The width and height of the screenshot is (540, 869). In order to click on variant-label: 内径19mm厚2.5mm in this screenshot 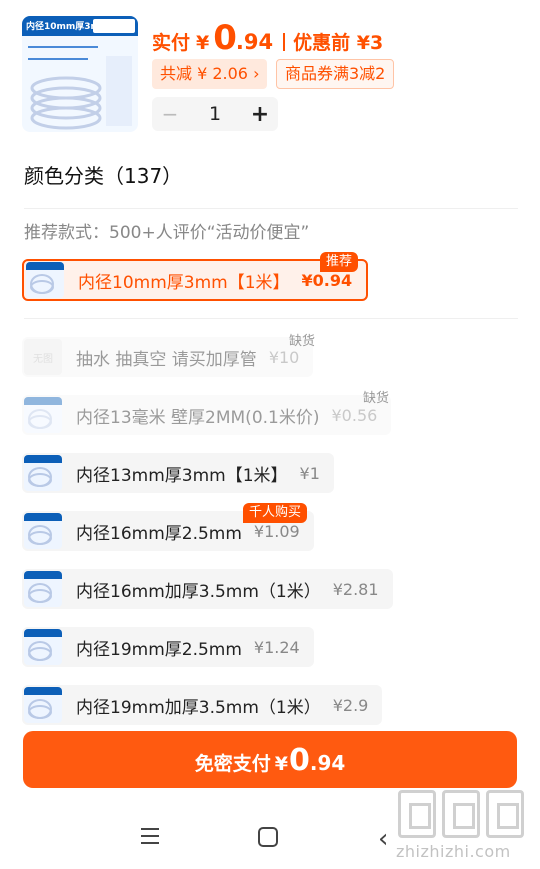, I will do `click(159, 649)`.